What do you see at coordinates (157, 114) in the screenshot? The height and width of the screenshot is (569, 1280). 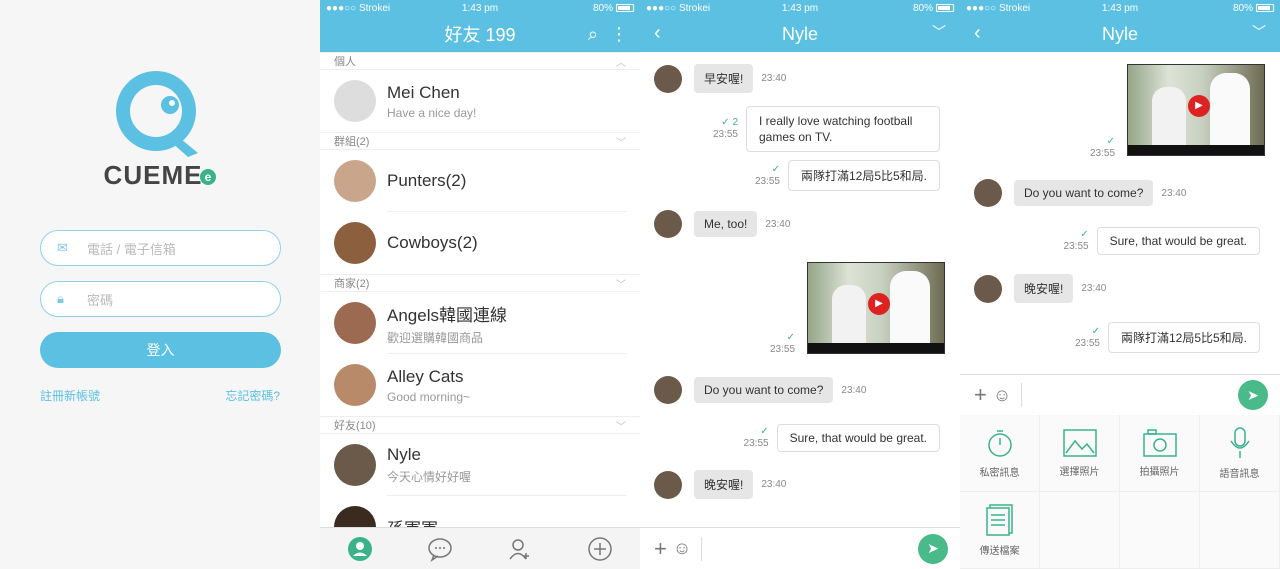 I see `cueme-logo-icon` at bounding box center [157, 114].